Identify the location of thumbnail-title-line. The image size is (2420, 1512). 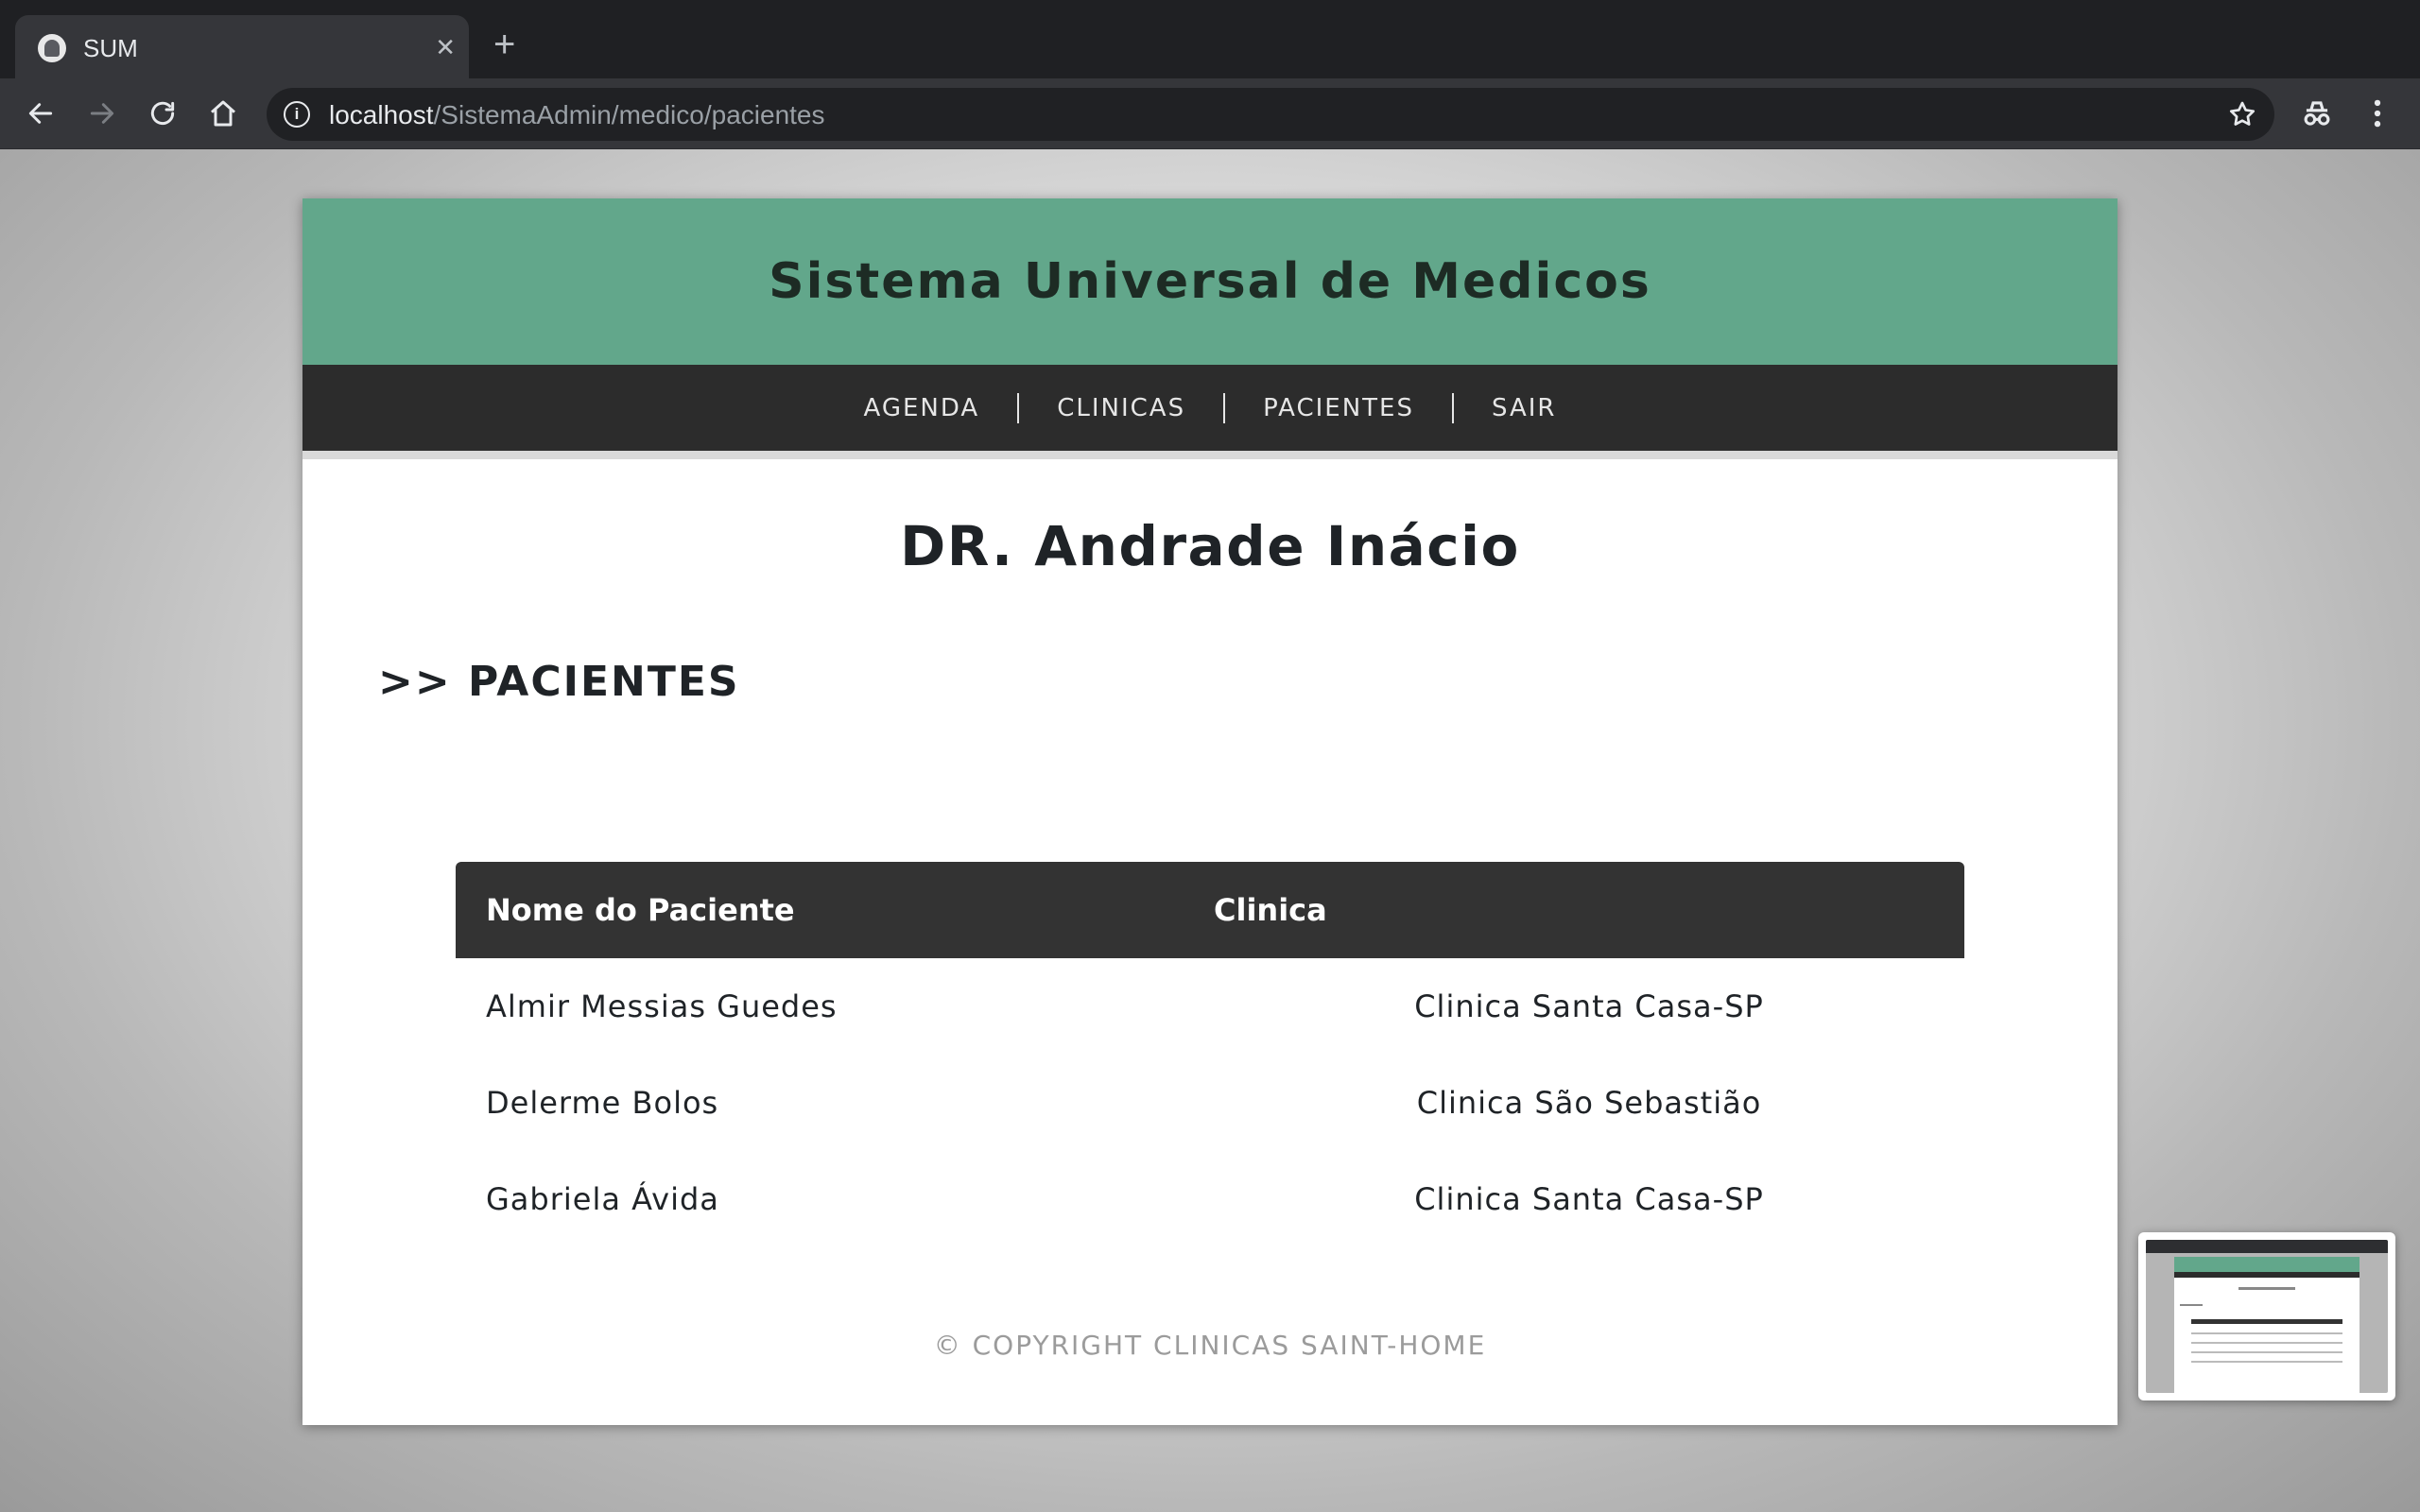
(2266, 1288).